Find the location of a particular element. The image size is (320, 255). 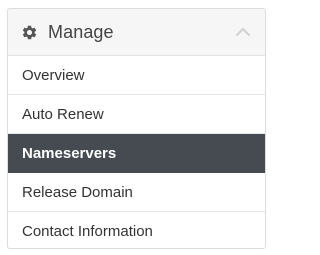

menu-item-release-domain: Release Domain is located at coordinates (136, 192).